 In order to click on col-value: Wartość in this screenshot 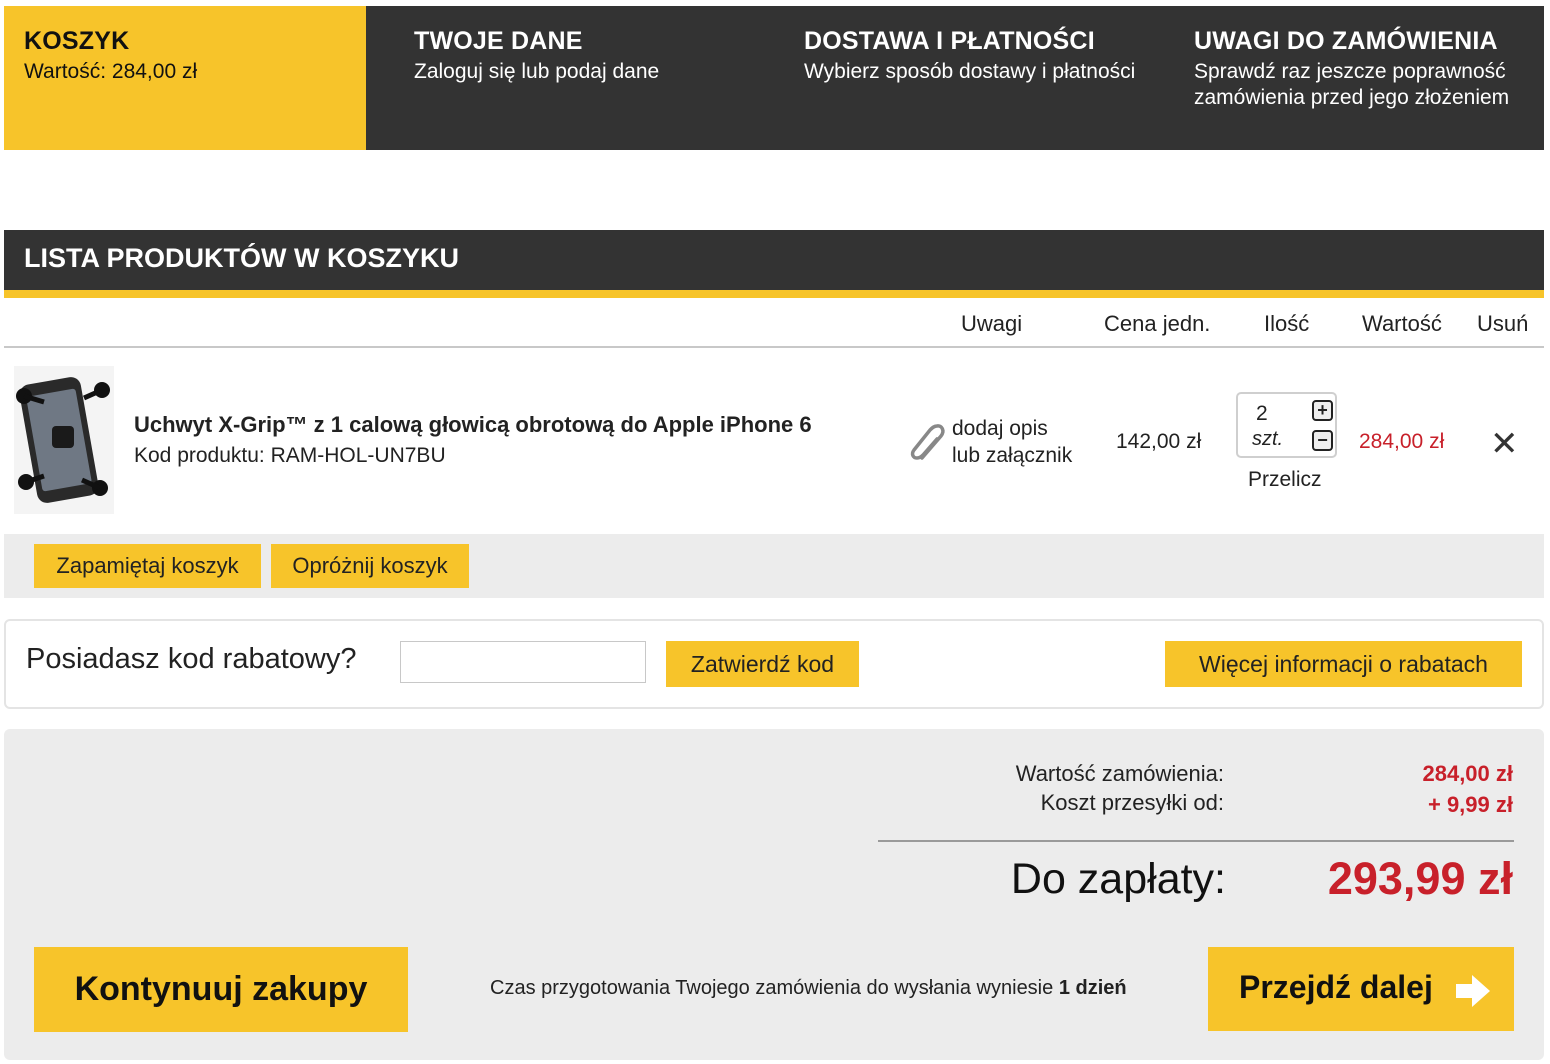, I will do `click(1402, 323)`.